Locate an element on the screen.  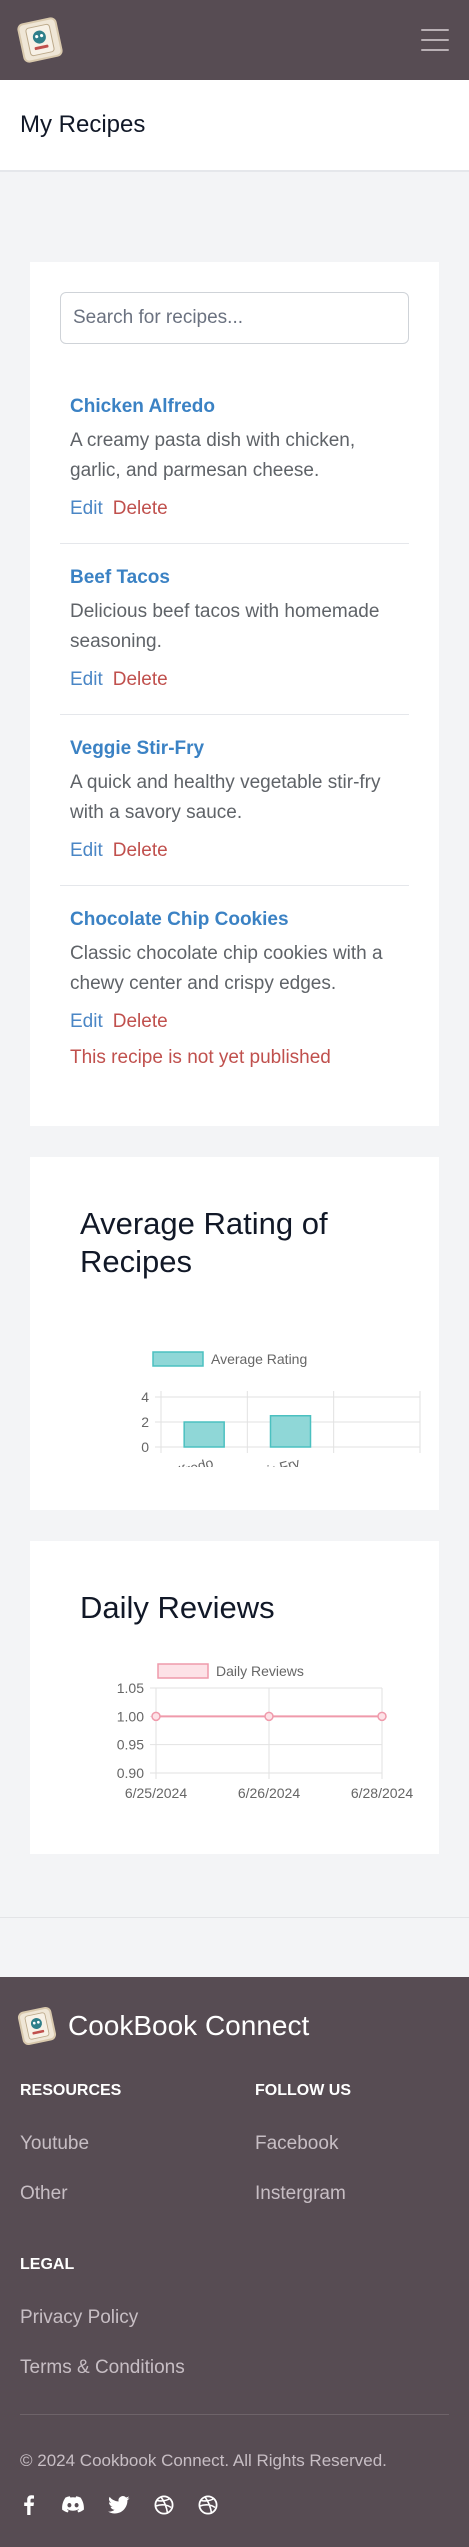
x-tick-label: Veggie Stir-Fry is located at coordinates (255, 1460).